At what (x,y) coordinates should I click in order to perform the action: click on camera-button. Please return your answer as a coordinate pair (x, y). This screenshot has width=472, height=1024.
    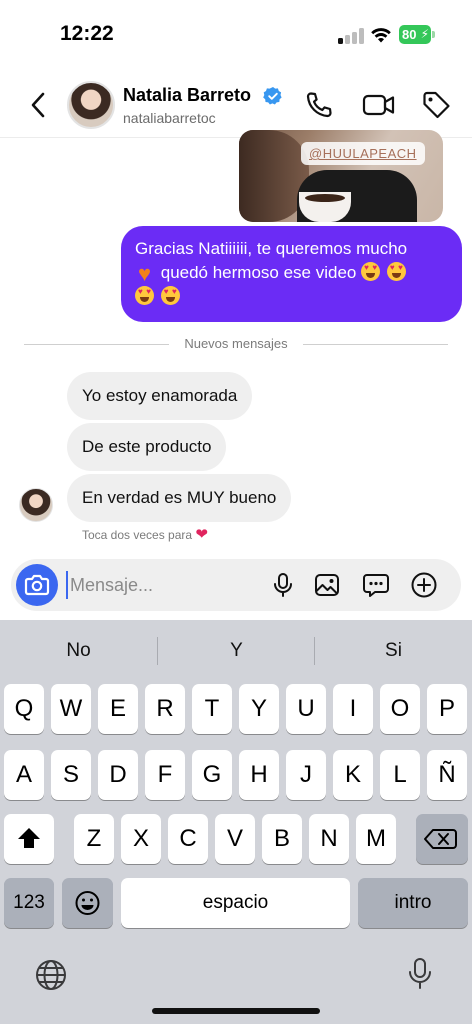
    Looking at the image, I should click on (37, 585).